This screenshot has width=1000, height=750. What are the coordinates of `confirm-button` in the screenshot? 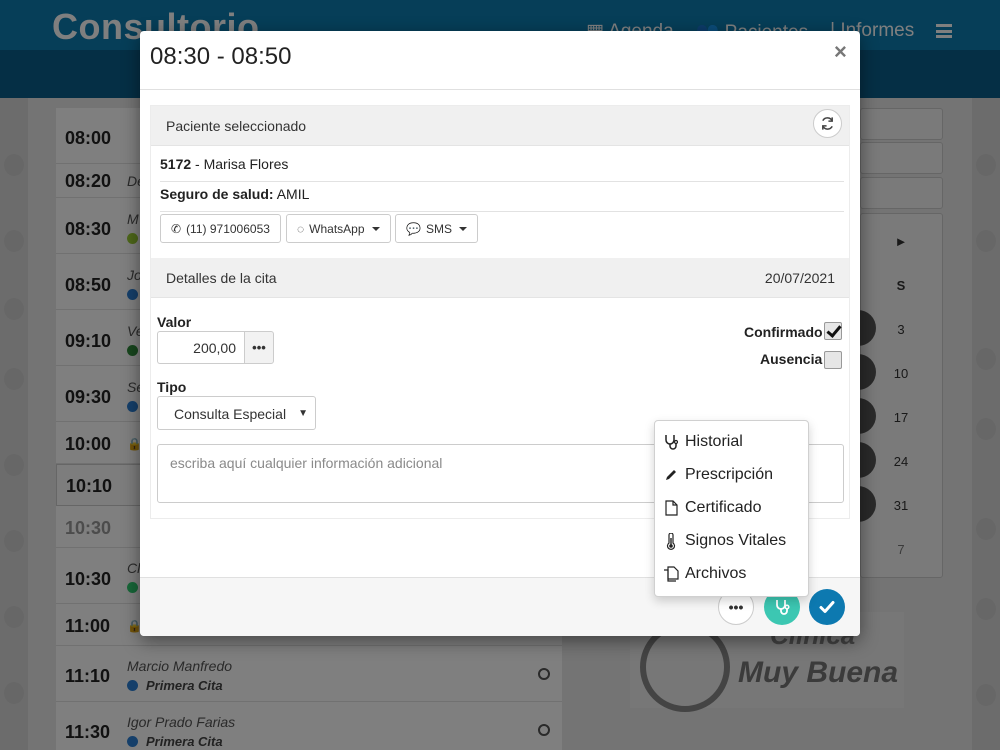 It's located at (827, 607).